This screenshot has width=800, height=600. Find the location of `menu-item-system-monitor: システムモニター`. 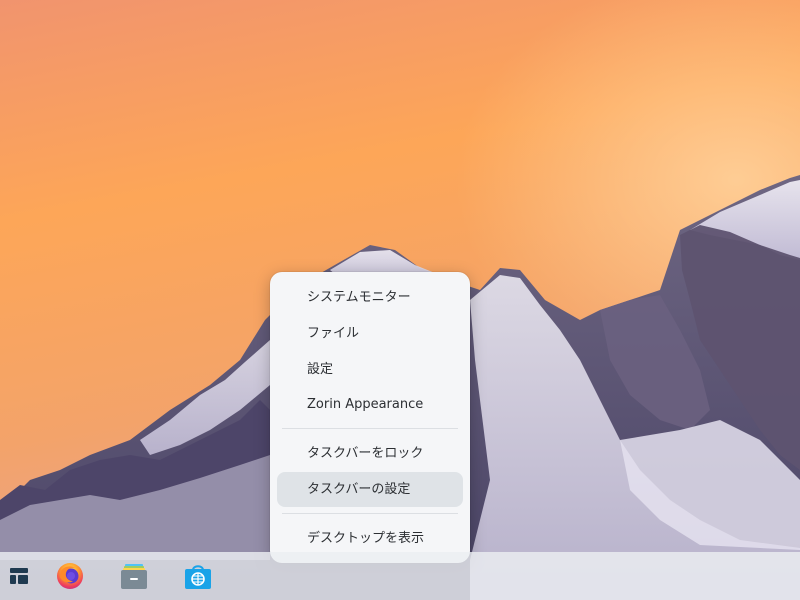

menu-item-system-monitor: システムモニター is located at coordinates (370, 297).